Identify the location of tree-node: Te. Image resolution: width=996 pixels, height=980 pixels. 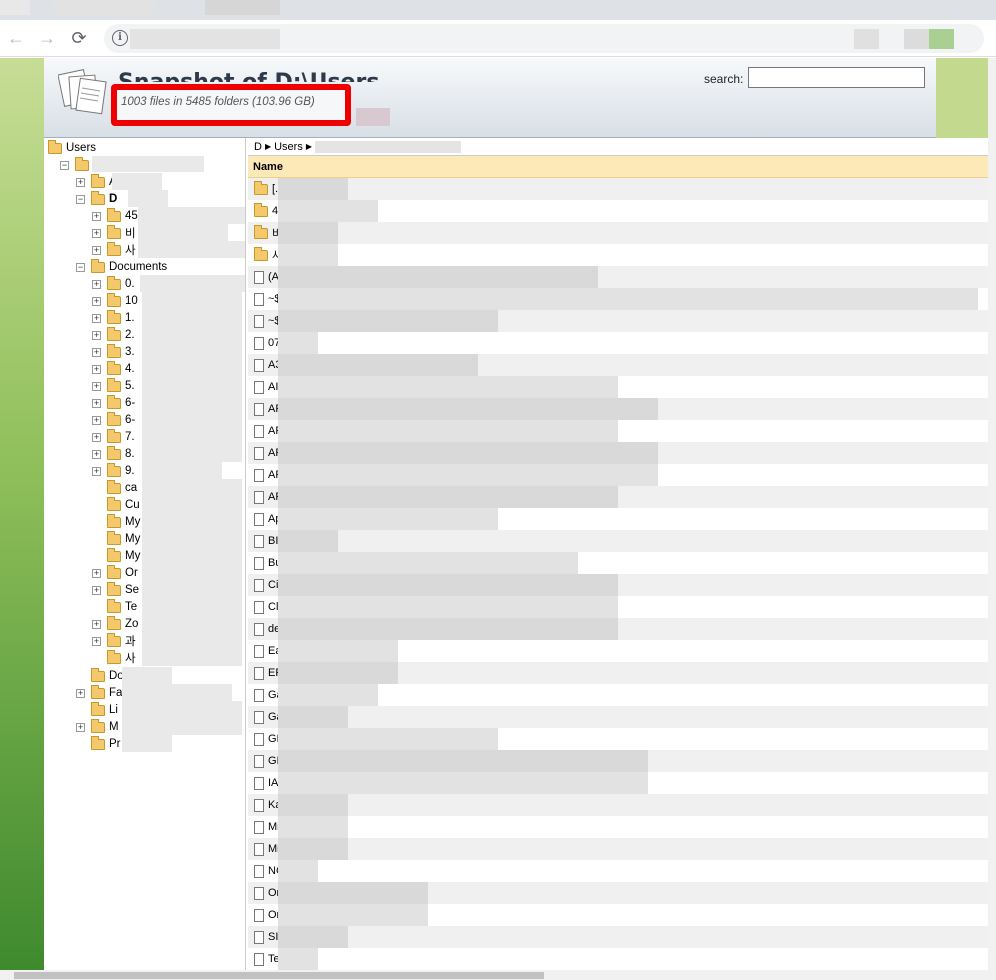
(114, 606).